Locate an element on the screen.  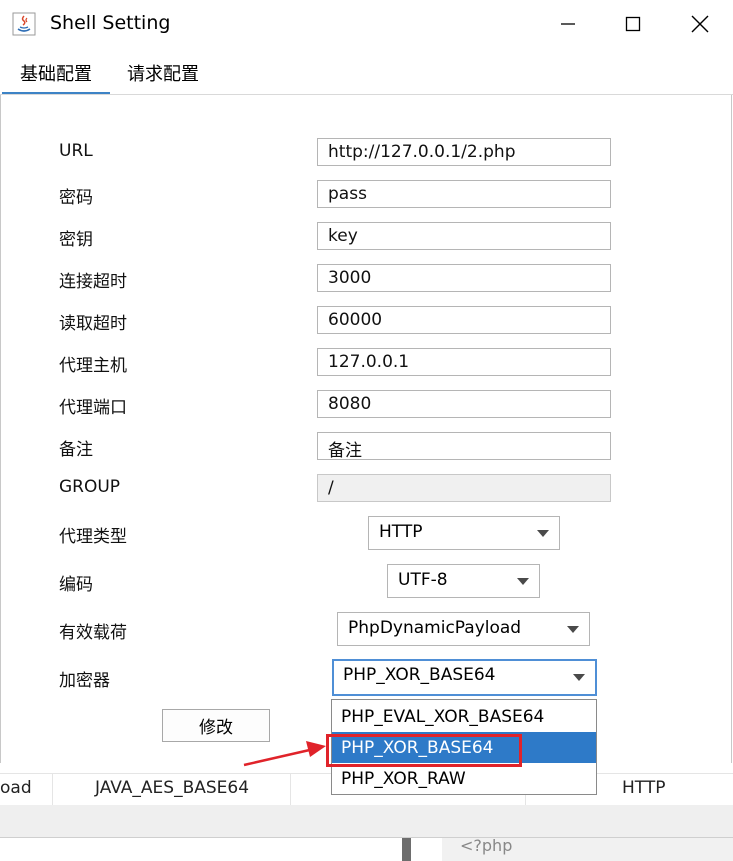
proxy-host-field: 127.0.0.1 is located at coordinates (464, 362).